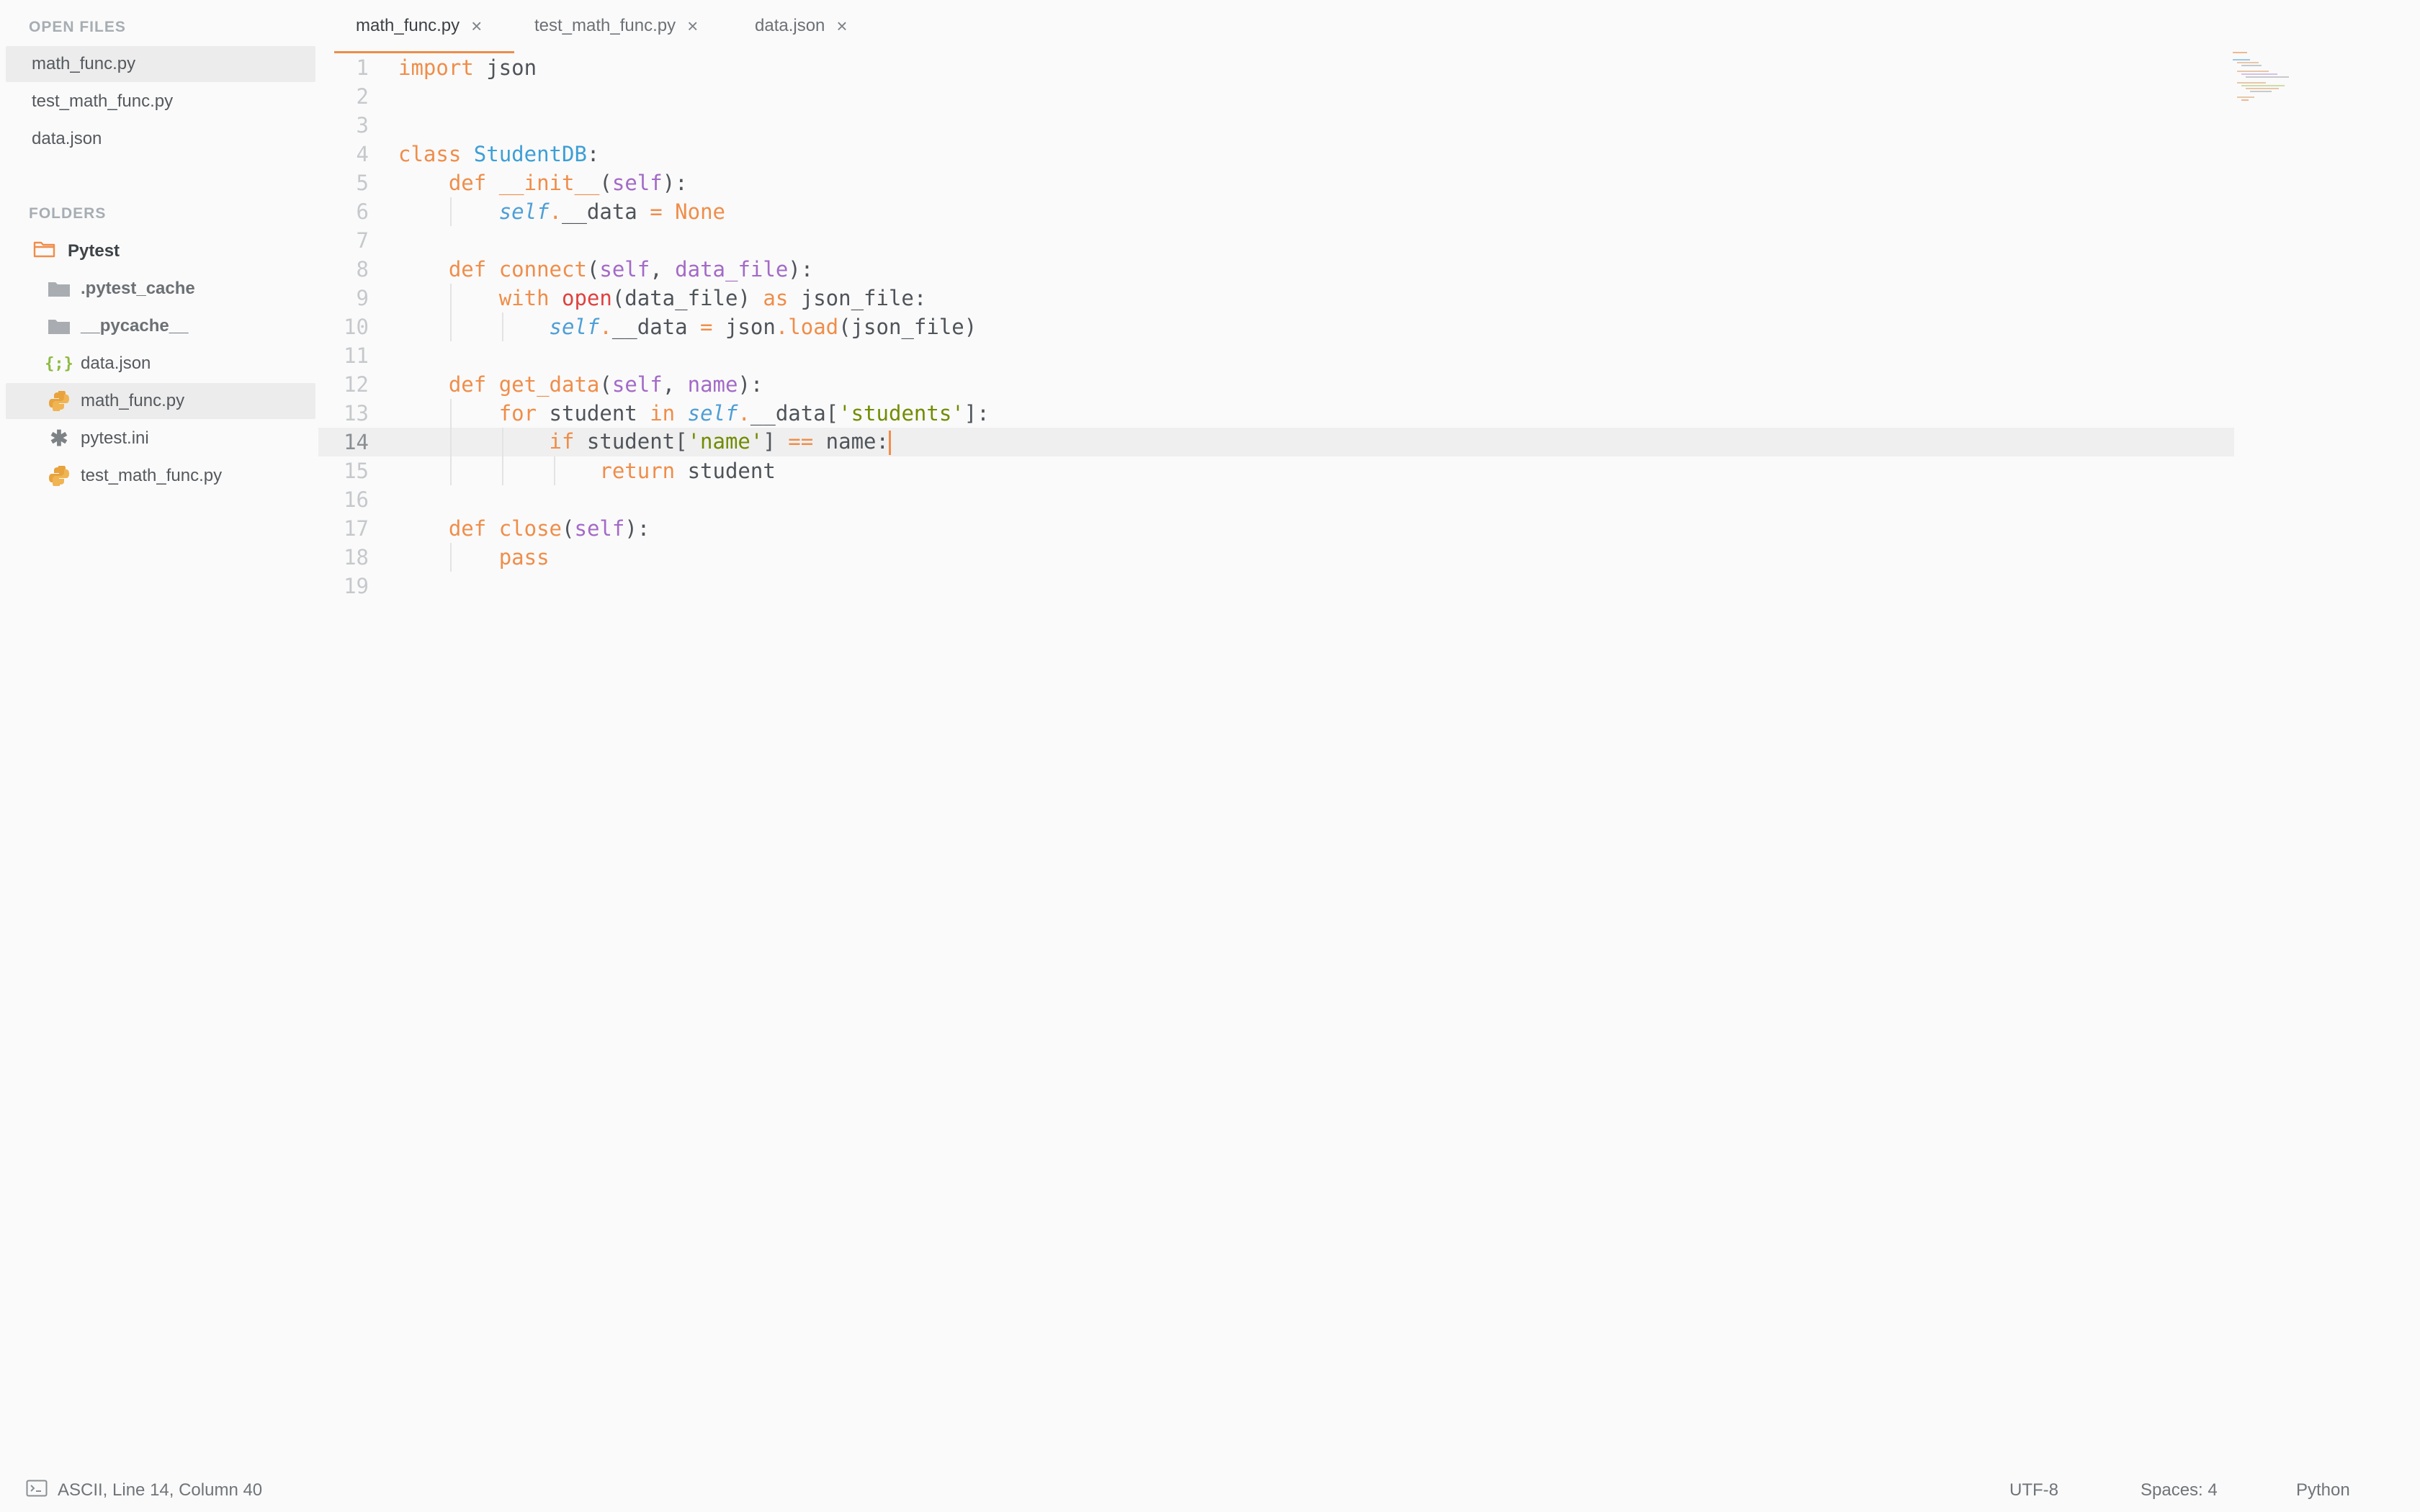 This screenshot has height=1512, width=2420. What do you see at coordinates (2269, 79) in the screenshot?
I see `minimap` at bounding box center [2269, 79].